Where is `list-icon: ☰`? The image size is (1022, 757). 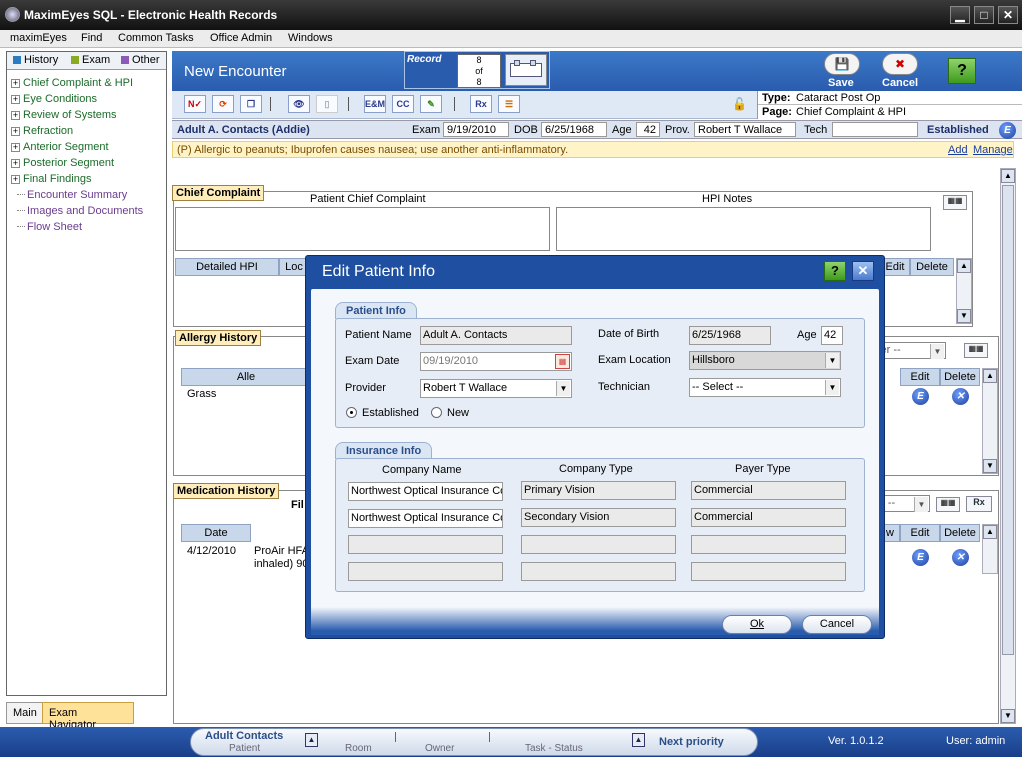
list-icon: ☰ is located at coordinates (509, 104).